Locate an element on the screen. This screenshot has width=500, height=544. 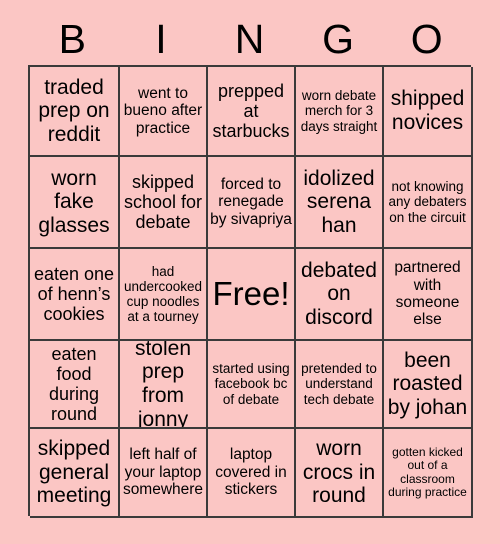
bingo-cell: been roasted by johan is located at coordinates (428, 385).